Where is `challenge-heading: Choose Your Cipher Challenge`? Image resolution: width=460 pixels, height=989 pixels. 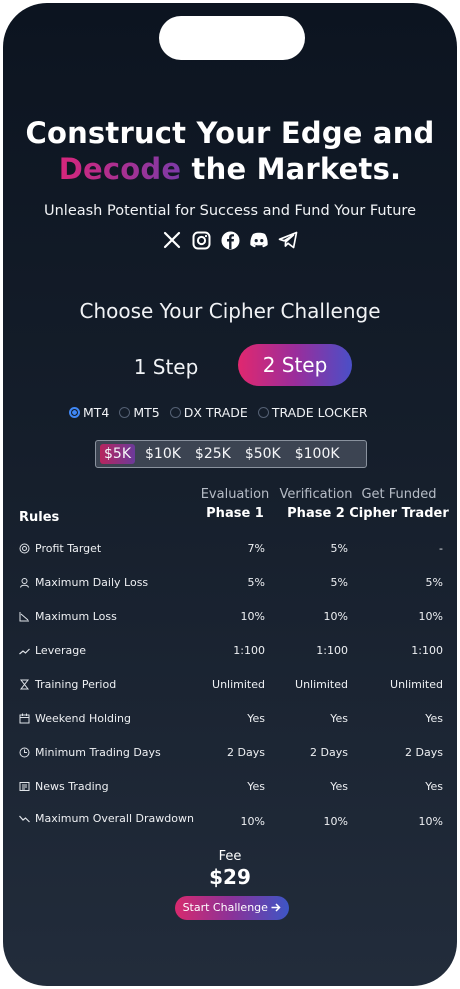
challenge-heading: Choose Your Cipher Challenge is located at coordinates (230, 311).